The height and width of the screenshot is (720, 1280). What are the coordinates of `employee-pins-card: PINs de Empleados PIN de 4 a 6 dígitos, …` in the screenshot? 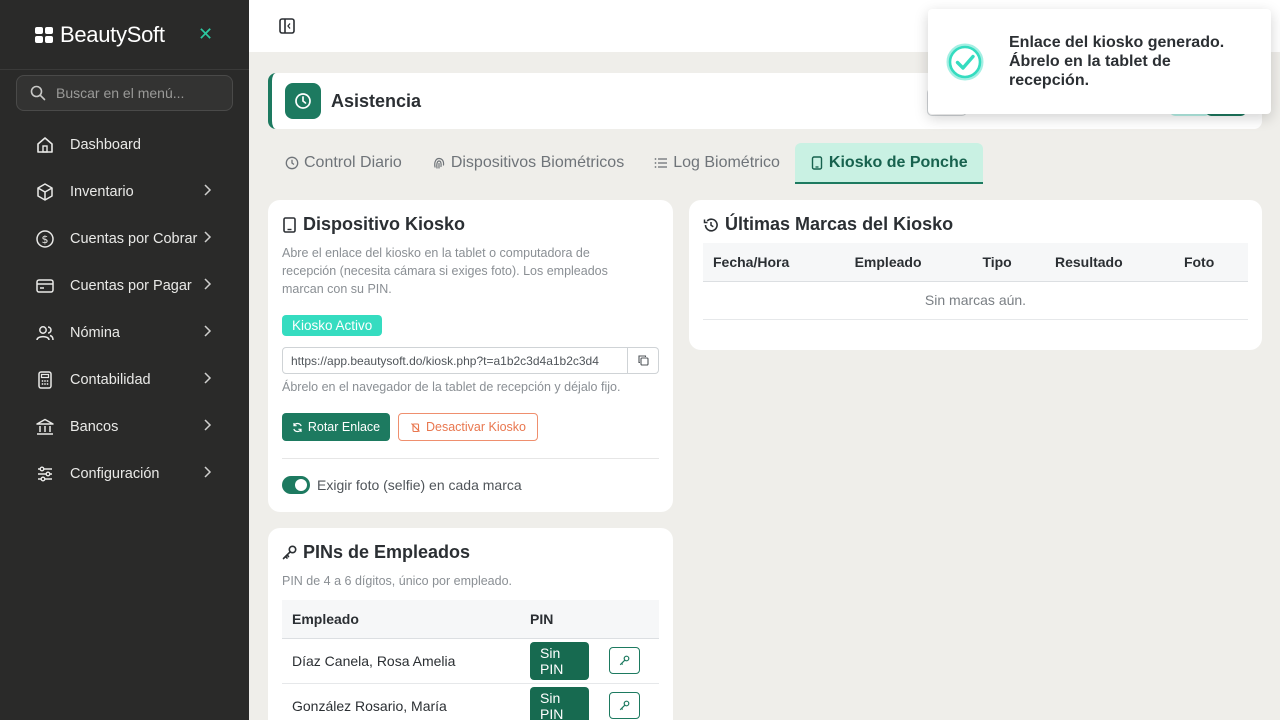 It's located at (470, 624).